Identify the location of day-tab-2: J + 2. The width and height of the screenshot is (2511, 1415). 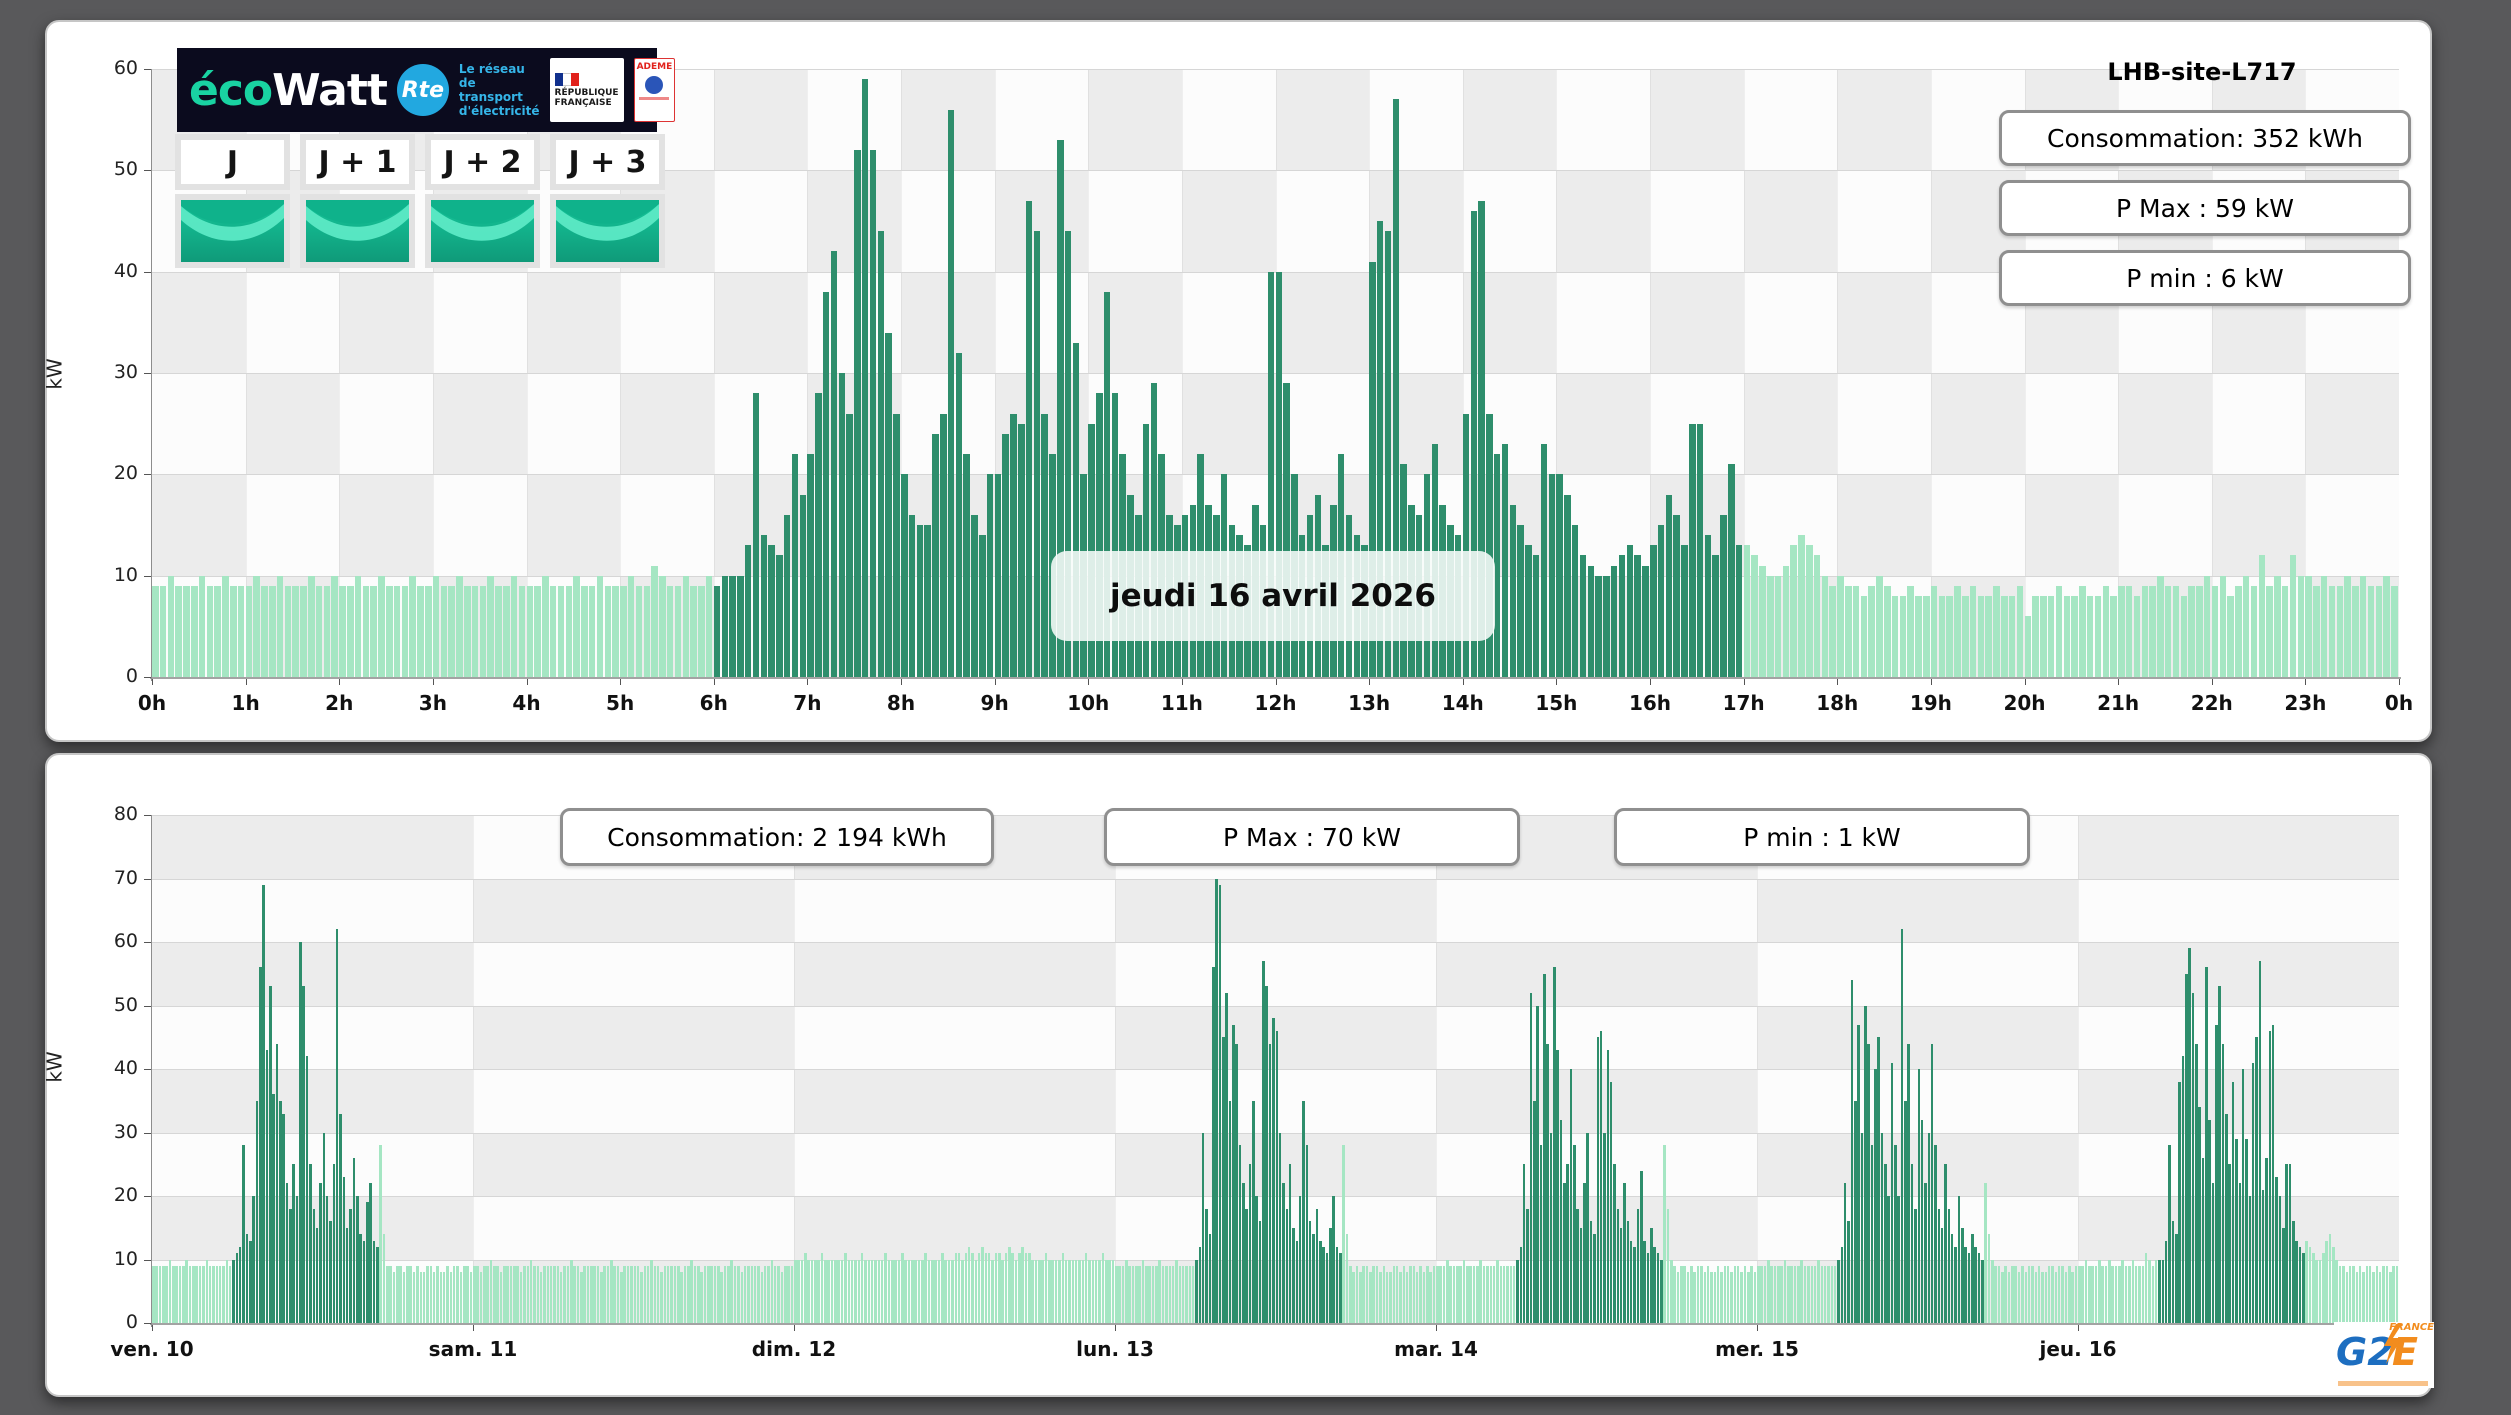
(482, 162).